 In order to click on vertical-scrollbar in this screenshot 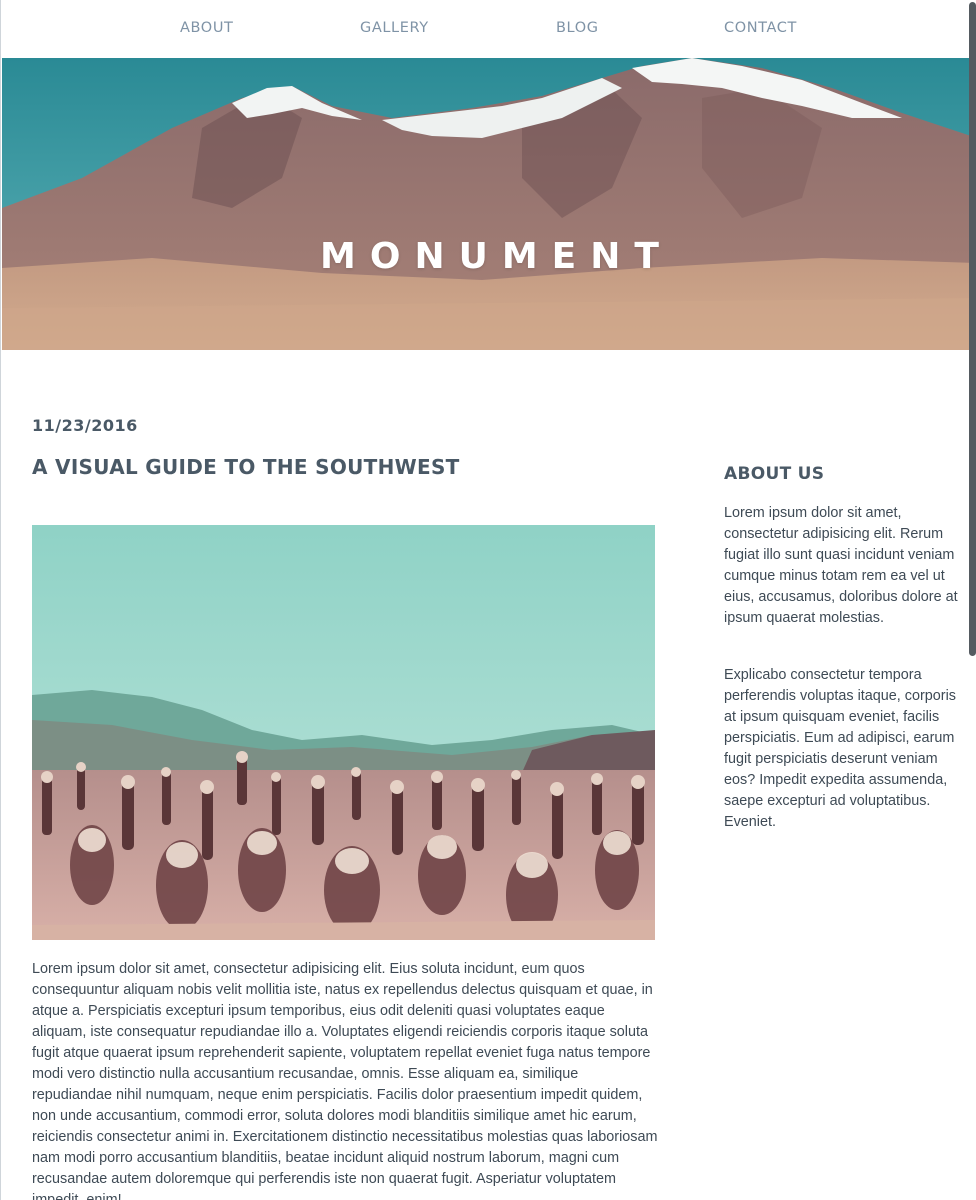, I will do `click(972, 600)`.